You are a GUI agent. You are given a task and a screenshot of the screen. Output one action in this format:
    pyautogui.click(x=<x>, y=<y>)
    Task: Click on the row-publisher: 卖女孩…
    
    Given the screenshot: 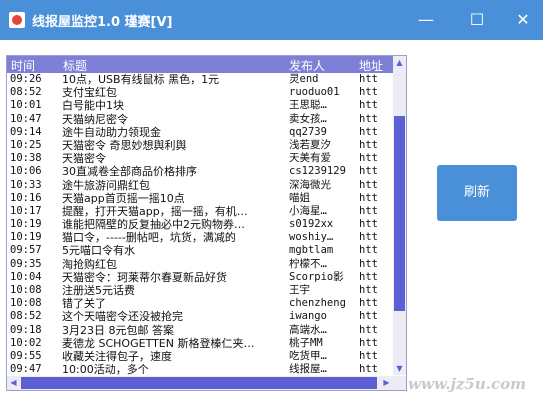 What is the action you would take?
    pyautogui.click(x=308, y=118)
    